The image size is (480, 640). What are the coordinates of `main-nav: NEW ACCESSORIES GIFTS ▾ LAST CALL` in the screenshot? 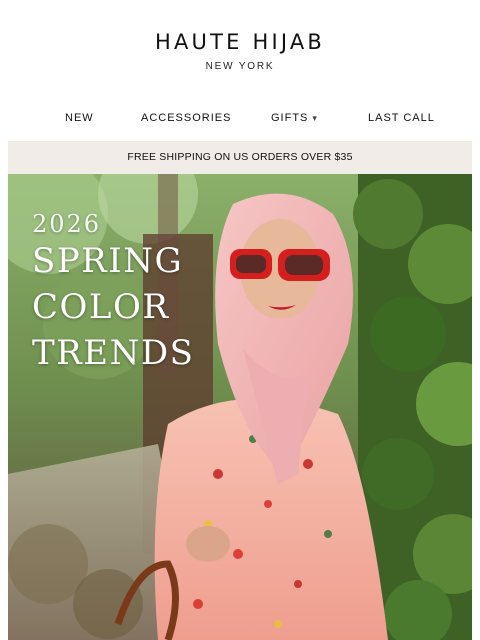 It's located at (240, 119).